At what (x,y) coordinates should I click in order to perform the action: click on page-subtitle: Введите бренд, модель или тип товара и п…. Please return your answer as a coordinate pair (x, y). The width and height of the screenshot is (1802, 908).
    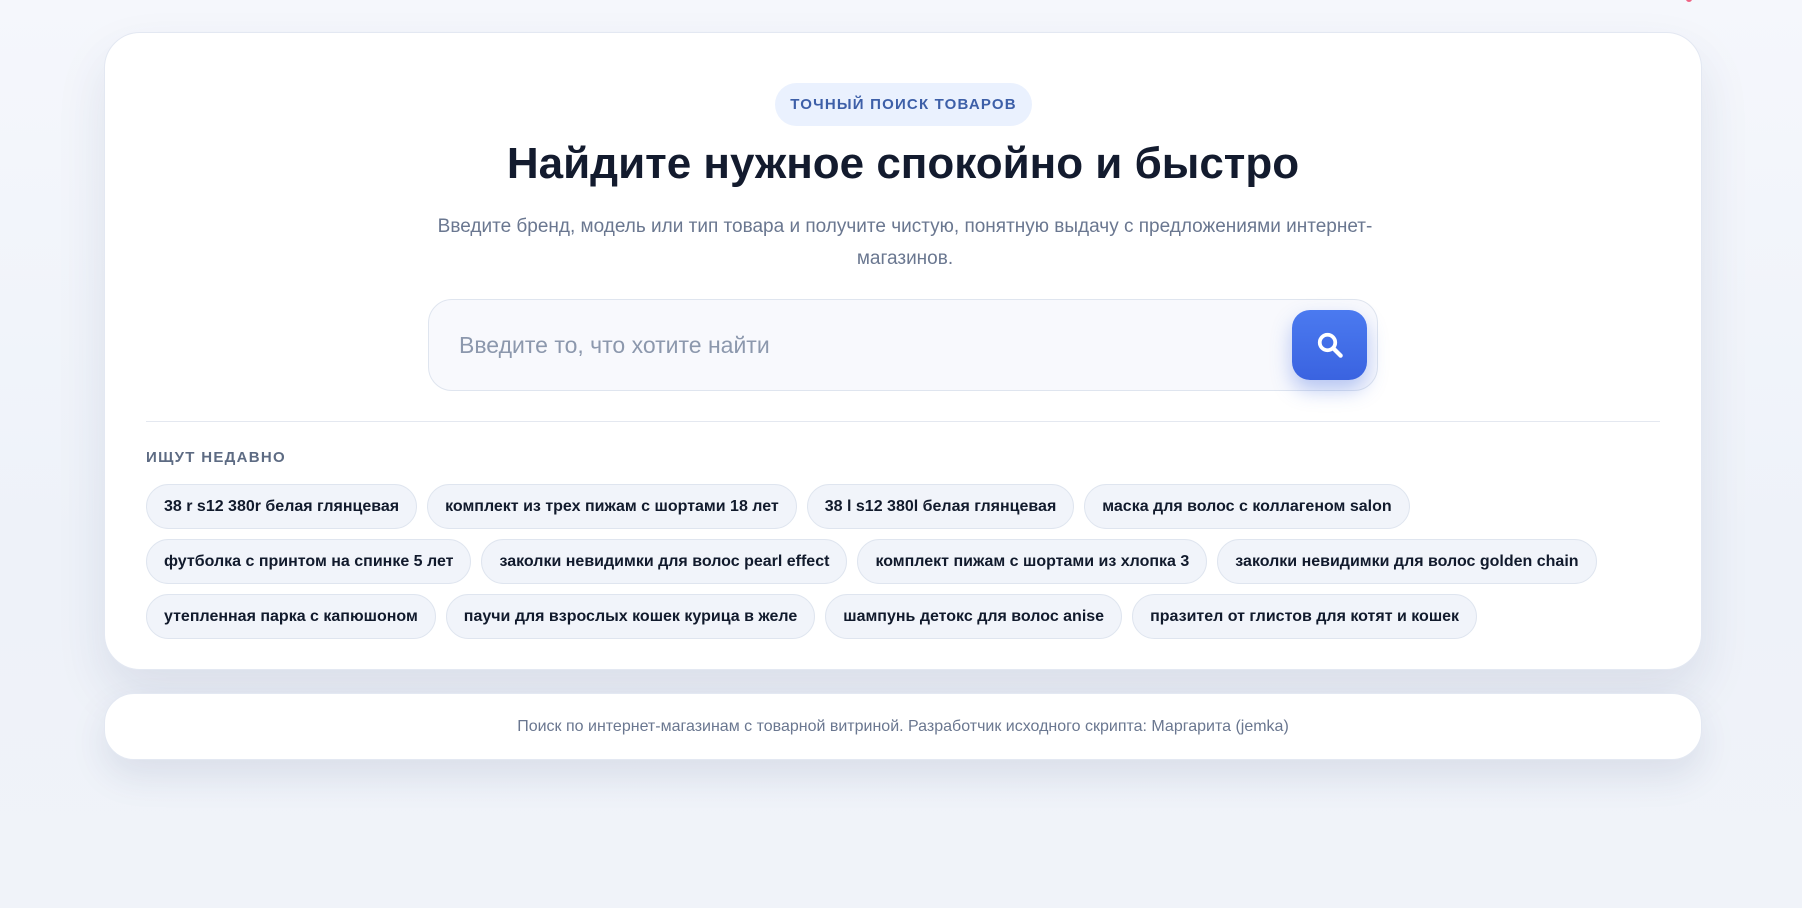
    Looking at the image, I should click on (905, 242).